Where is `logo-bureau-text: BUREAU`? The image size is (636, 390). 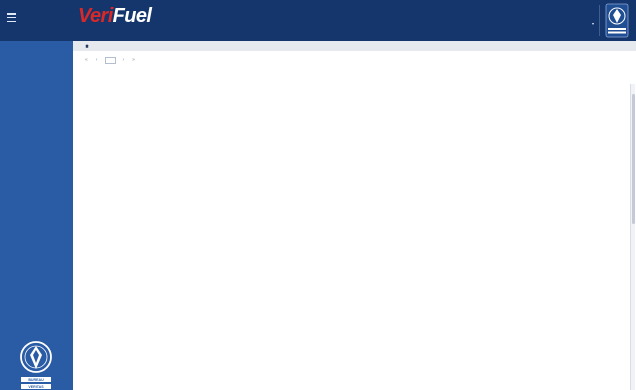
logo-bureau-text: BUREAU is located at coordinates (36, 380).